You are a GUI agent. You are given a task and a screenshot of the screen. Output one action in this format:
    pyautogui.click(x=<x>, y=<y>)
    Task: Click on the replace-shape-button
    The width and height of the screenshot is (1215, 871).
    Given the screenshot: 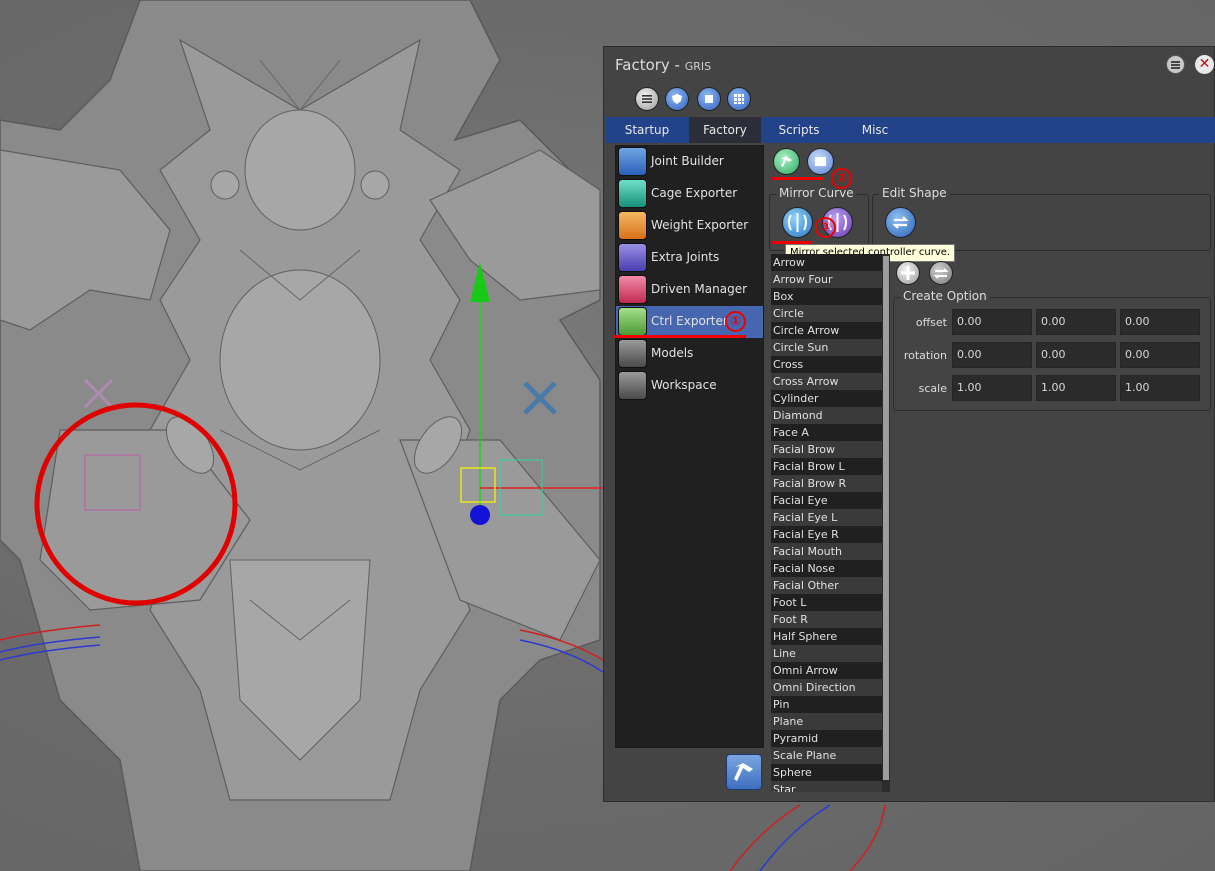 What is the action you would take?
    pyautogui.click(x=900, y=222)
    